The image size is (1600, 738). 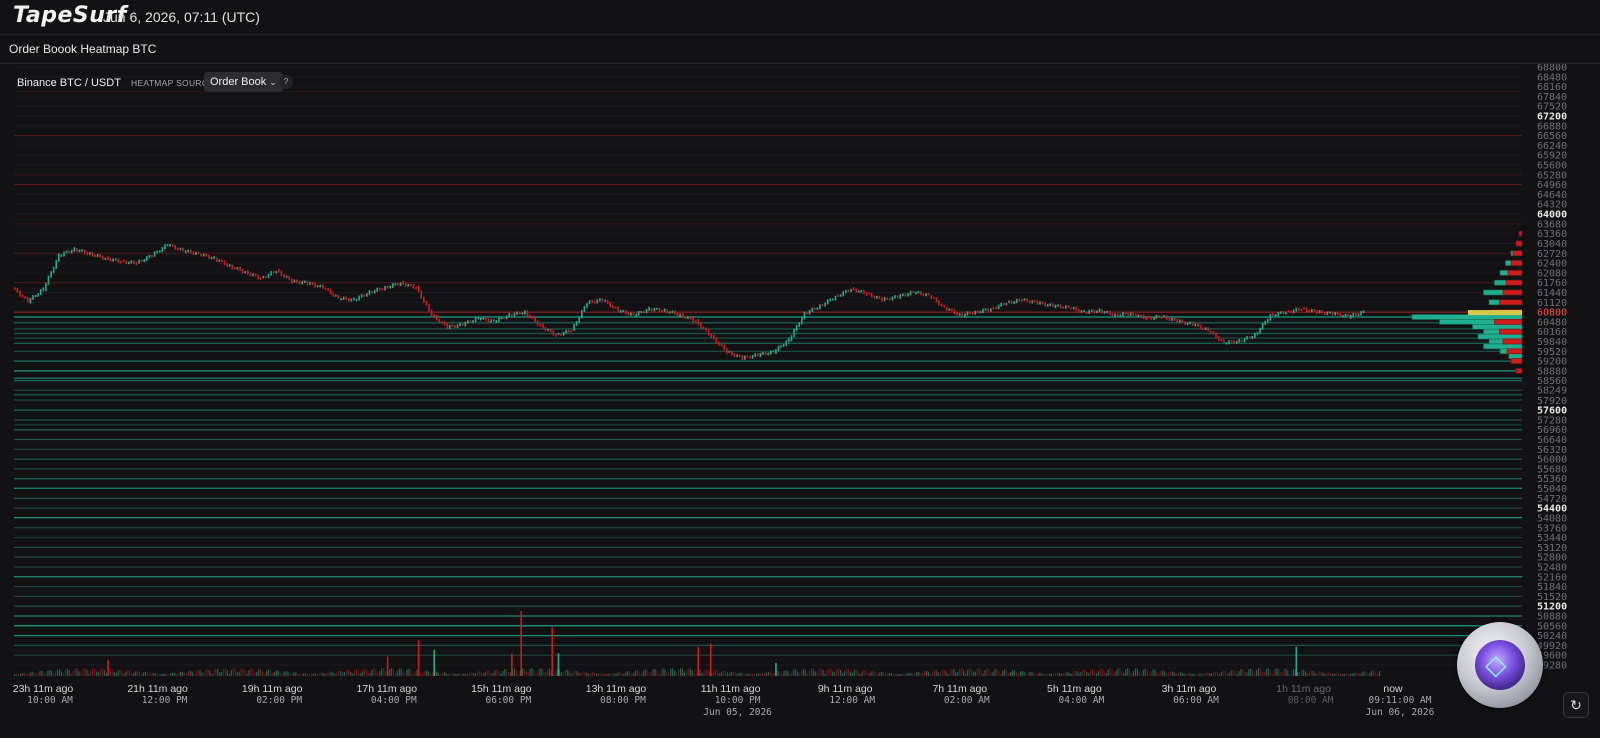 What do you see at coordinates (967, 700) in the screenshot?
I see `x-tick-time: 02:00 AM` at bounding box center [967, 700].